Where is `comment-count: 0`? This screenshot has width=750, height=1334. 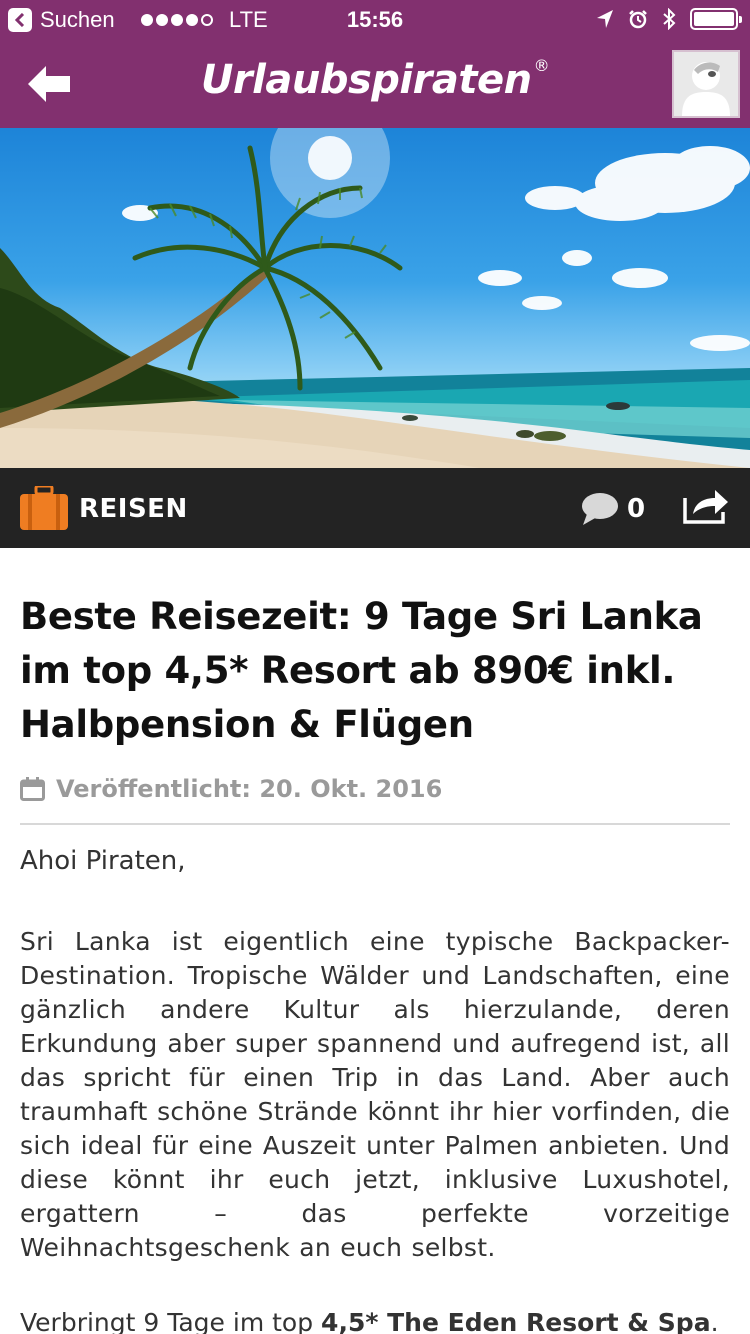 comment-count: 0 is located at coordinates (636, 509).